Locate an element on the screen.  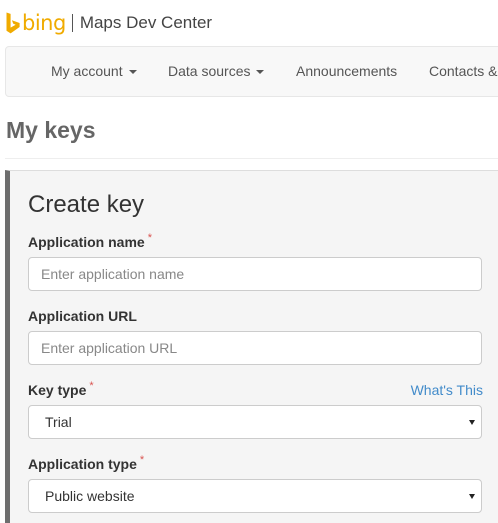
bing-logo-icon is located at coordinates (13, 23).